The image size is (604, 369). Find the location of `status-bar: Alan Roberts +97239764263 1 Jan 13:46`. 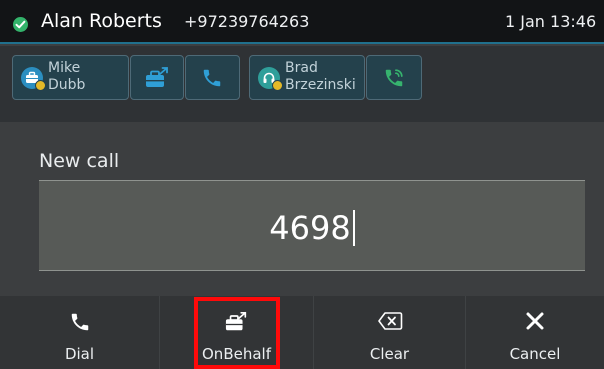

status-bar: Alan Roberts +97239764263 1 Jan 13:46 is located at coordinates (302, 22).